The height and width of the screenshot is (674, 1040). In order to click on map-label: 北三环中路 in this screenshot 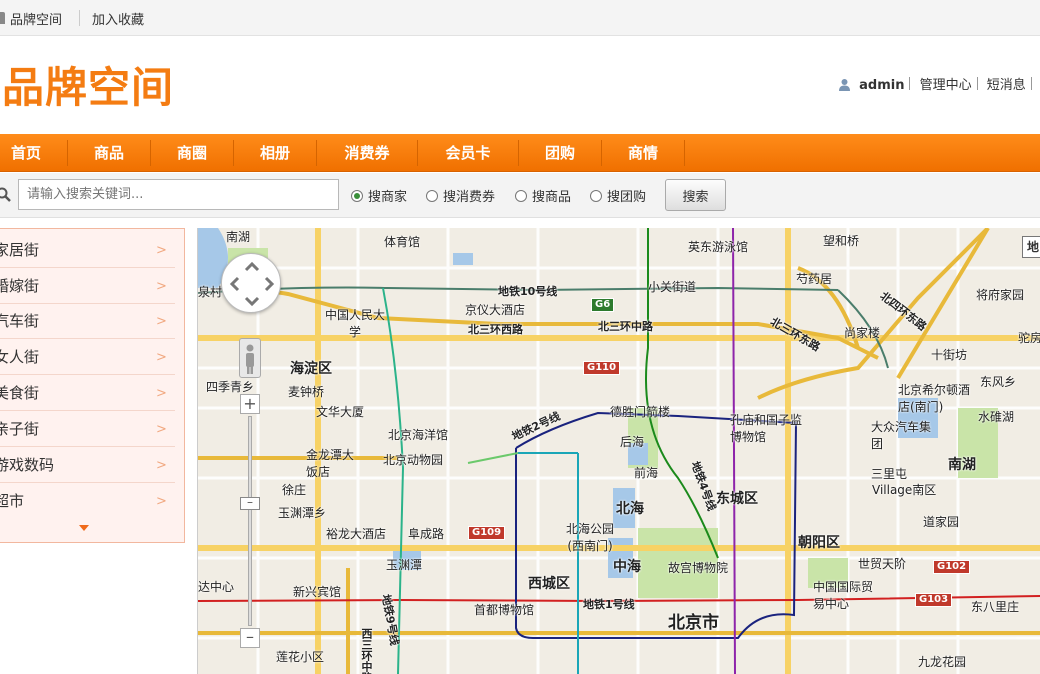, I will do `click(625, 326)`.